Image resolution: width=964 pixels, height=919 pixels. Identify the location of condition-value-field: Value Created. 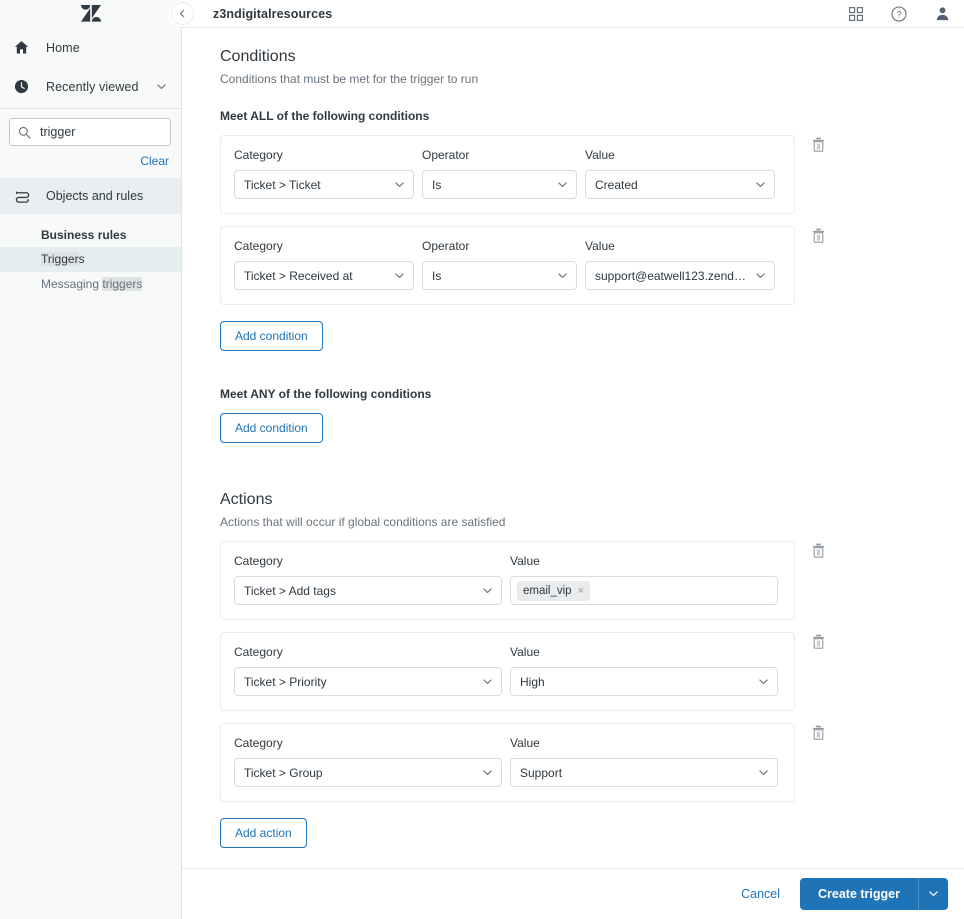
(680, 173).